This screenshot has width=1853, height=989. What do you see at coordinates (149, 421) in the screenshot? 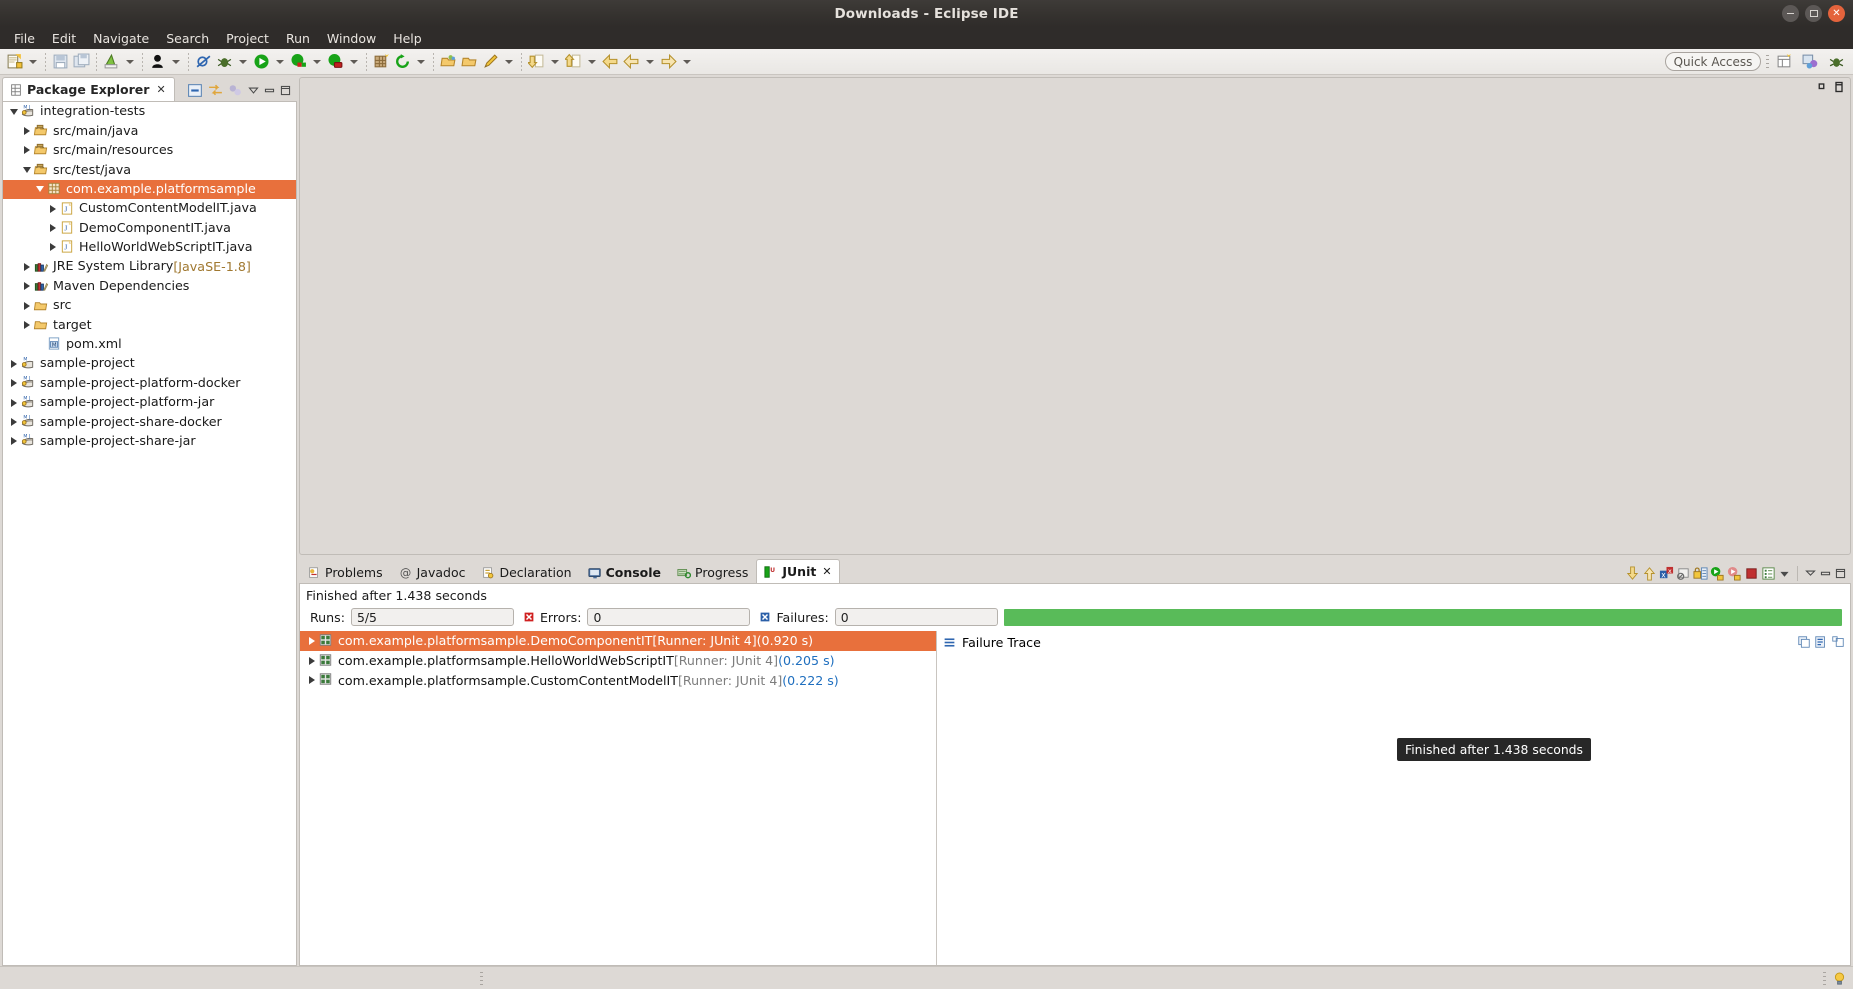
I see `tree-item-sample-project-share-docker: M Jsample-project-share-docker` at bounding box center [149, 421].